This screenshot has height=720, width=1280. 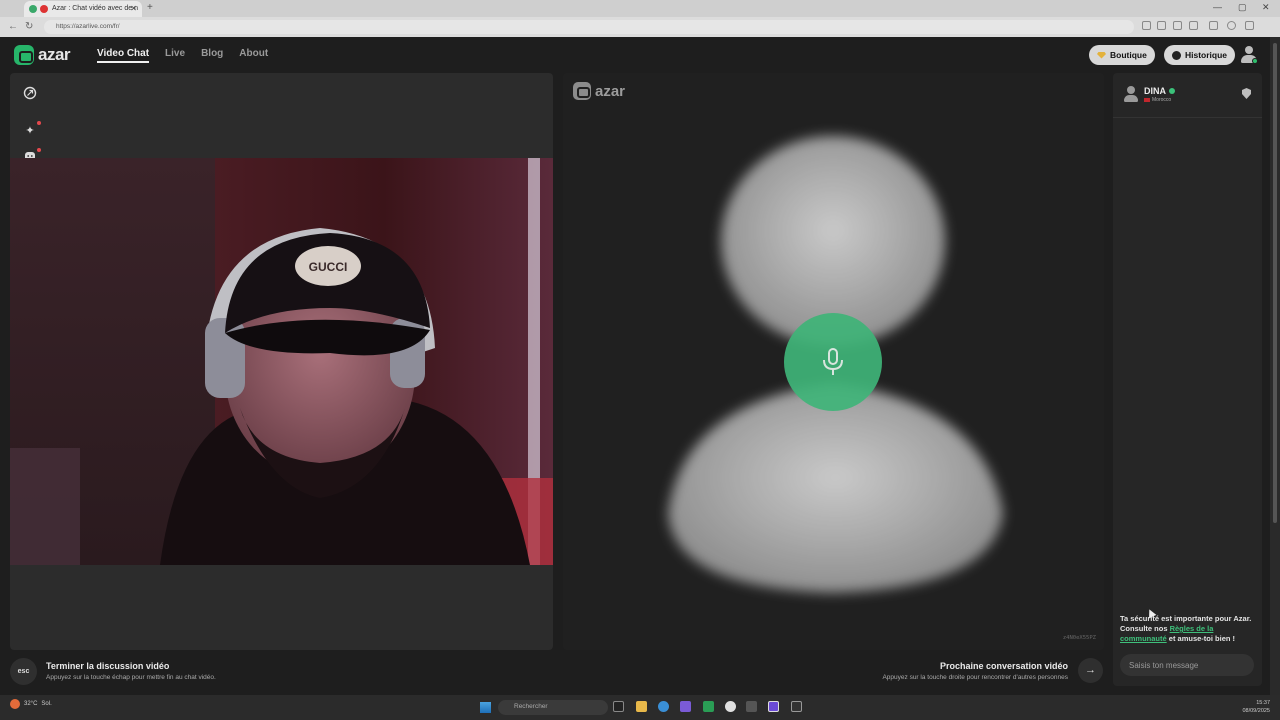 I want to click on nav-video-chat: Video Chat, so click(x=123, y=55).